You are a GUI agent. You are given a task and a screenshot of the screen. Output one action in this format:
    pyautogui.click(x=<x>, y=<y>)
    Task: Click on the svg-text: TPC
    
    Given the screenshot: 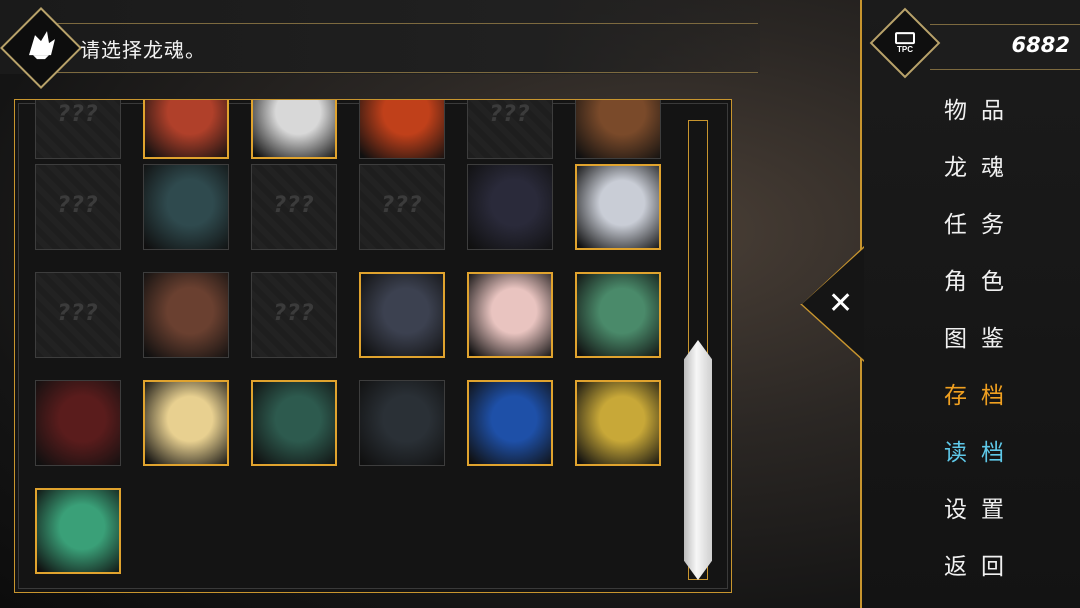 What is the action you would take?
    pyautogui.click(x=905, y=49)
    